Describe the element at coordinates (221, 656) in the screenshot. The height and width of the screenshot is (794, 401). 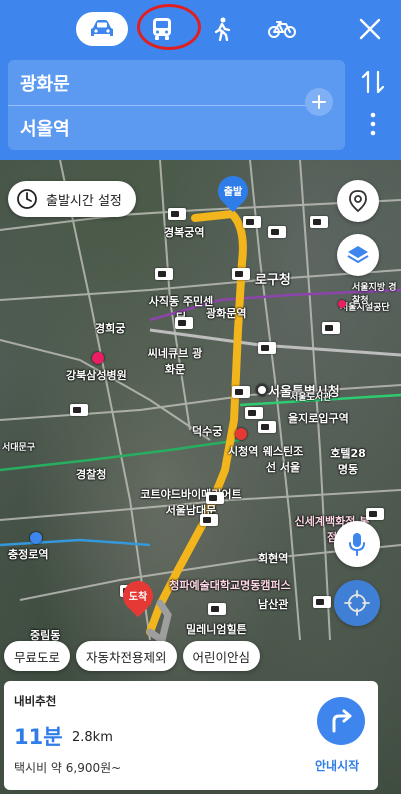
I see `filter-chip-child-safe: 어린이안심` at that location.